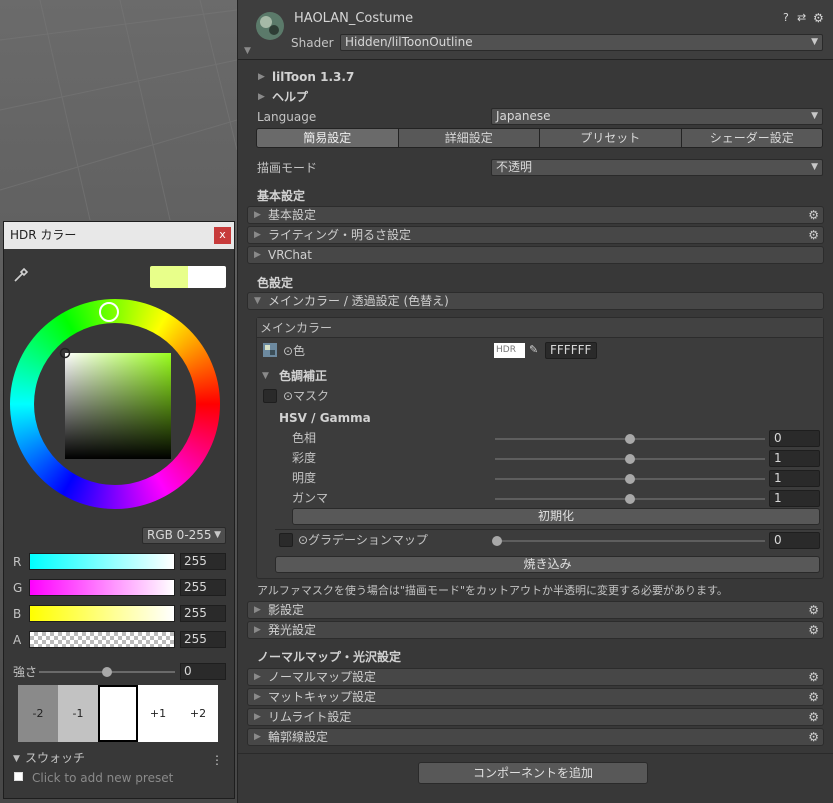  What do you see at coordinates (535, 717) in the screenshot?
I see `section-rimlight: ▶ リムライト設定 ⚙` at bounding box center [535, 717].